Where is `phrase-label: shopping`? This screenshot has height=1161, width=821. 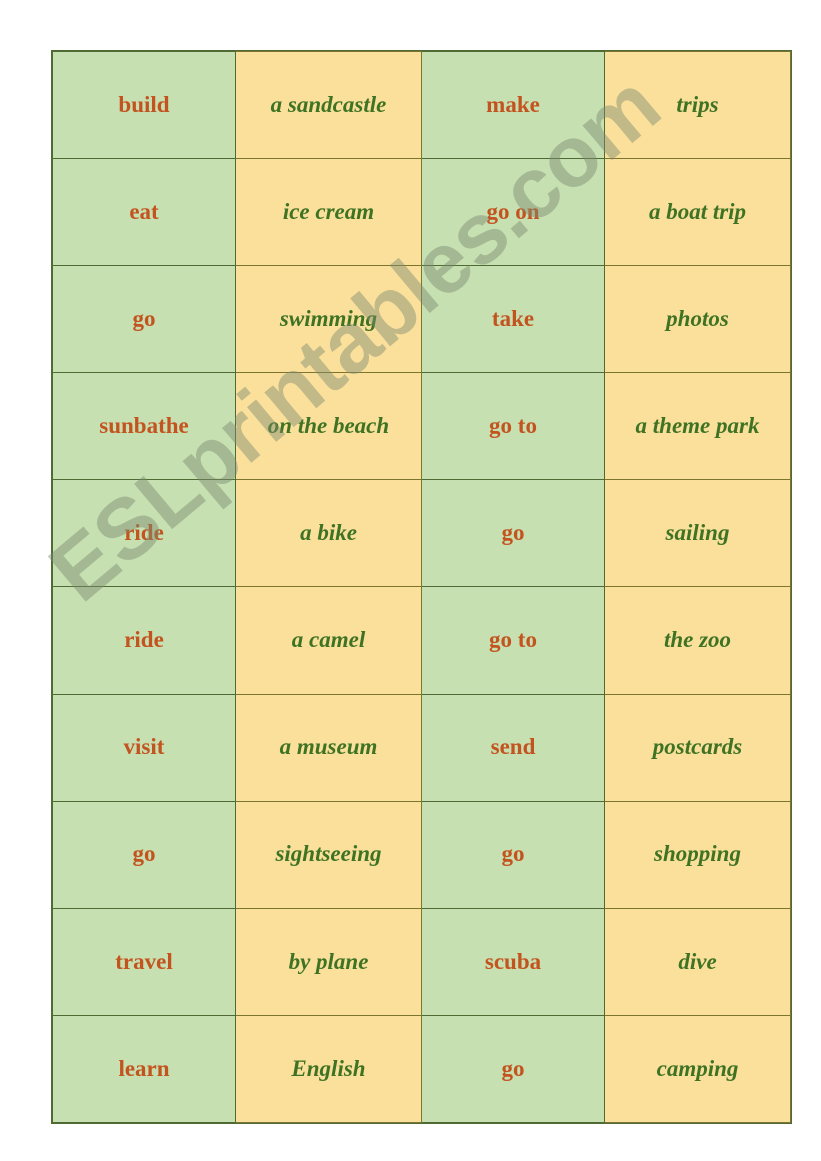 phrase-label: shopping is located at coordinates (697, 854).